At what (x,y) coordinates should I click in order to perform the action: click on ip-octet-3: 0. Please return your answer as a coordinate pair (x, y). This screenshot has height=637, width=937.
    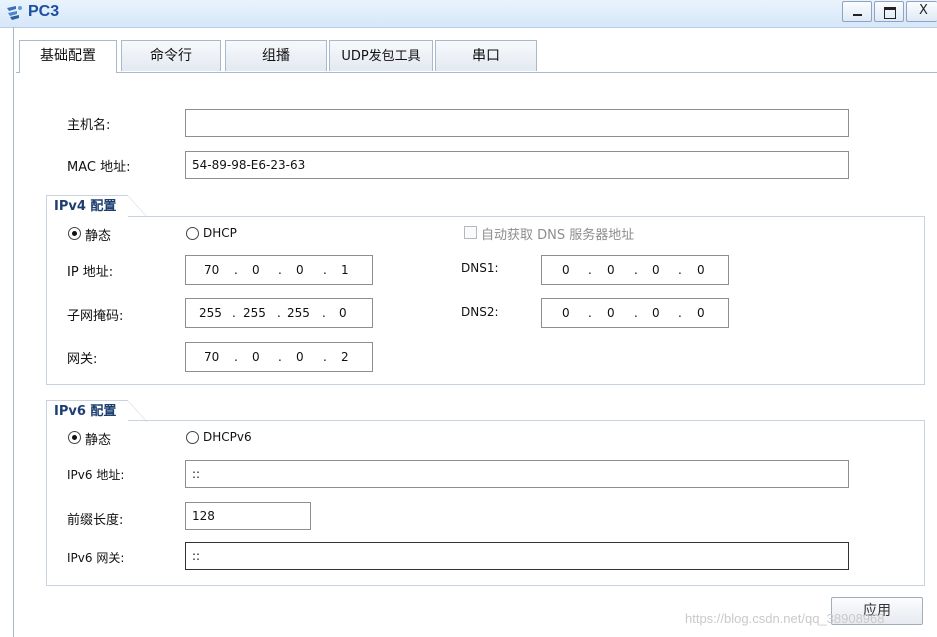
    Looking at the image, I should click on (300, 270).